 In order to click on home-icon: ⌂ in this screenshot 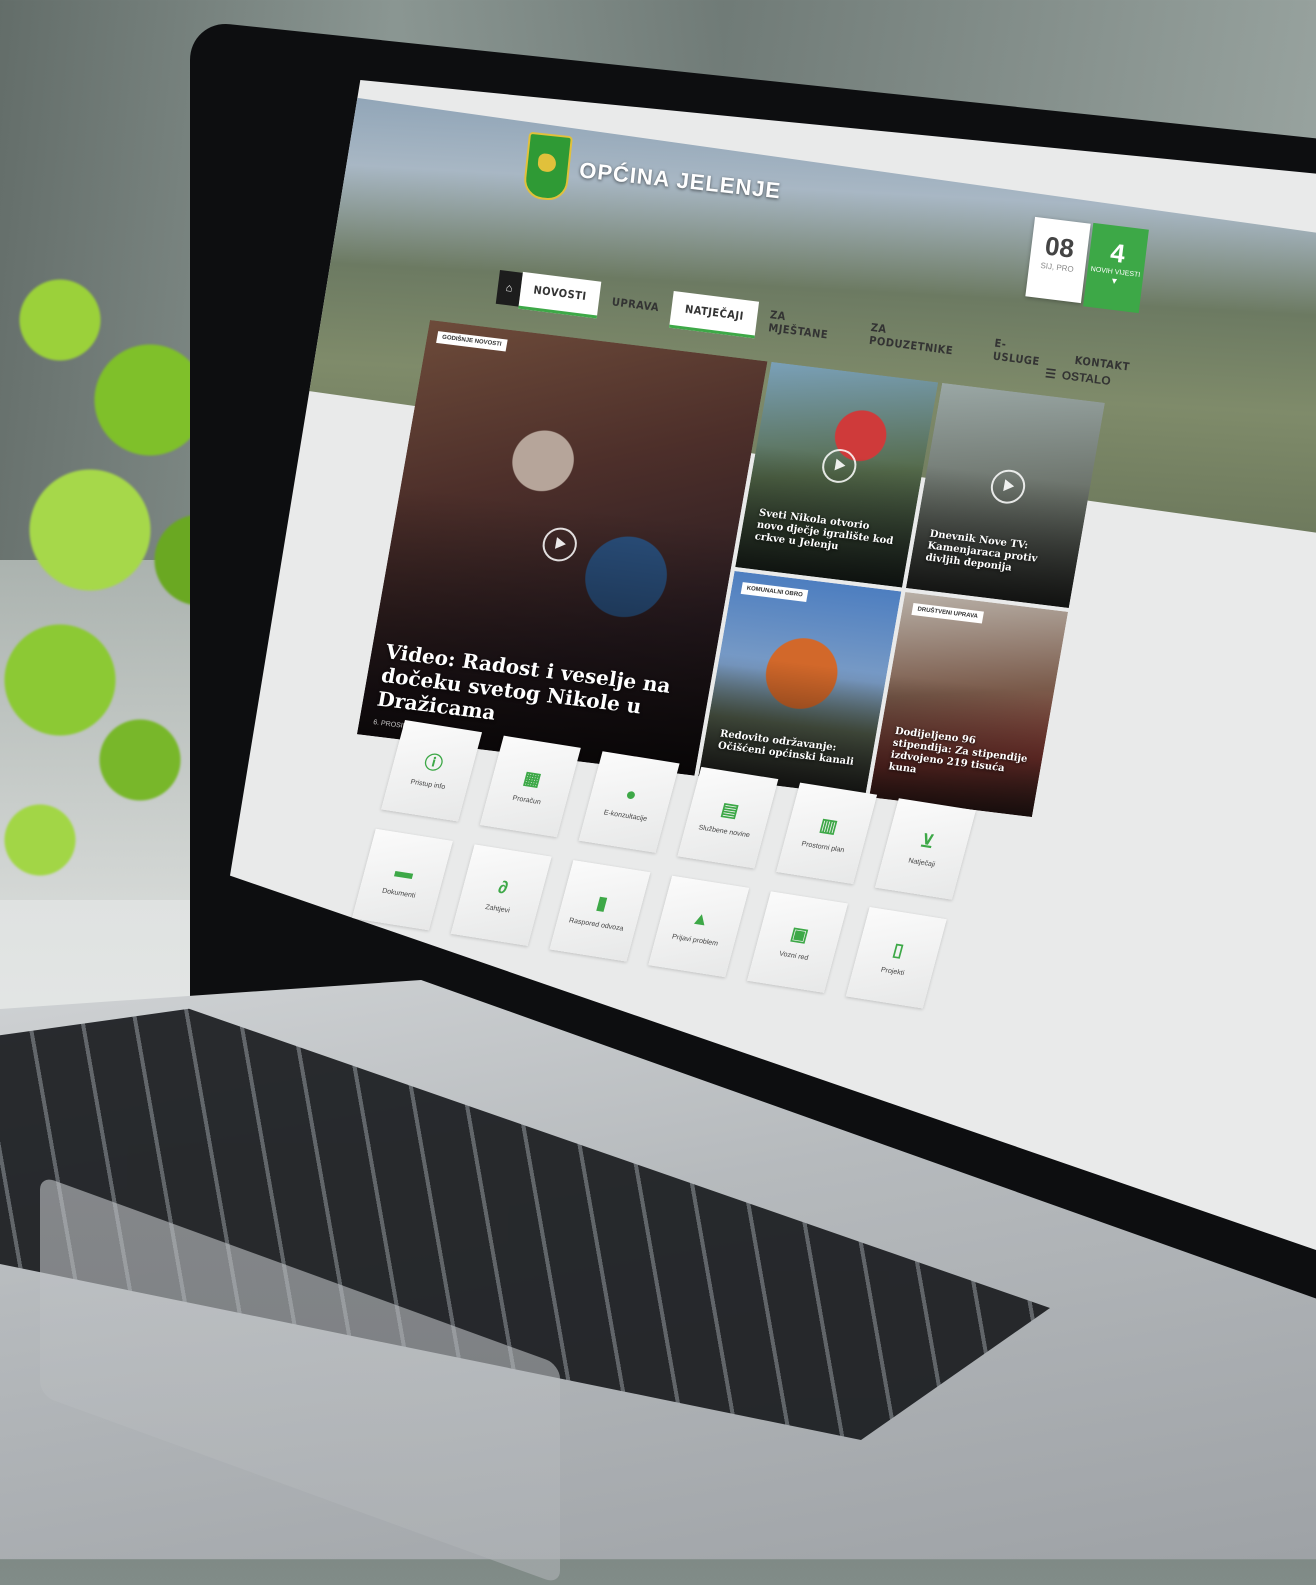, I will do `click(509, 288)`.